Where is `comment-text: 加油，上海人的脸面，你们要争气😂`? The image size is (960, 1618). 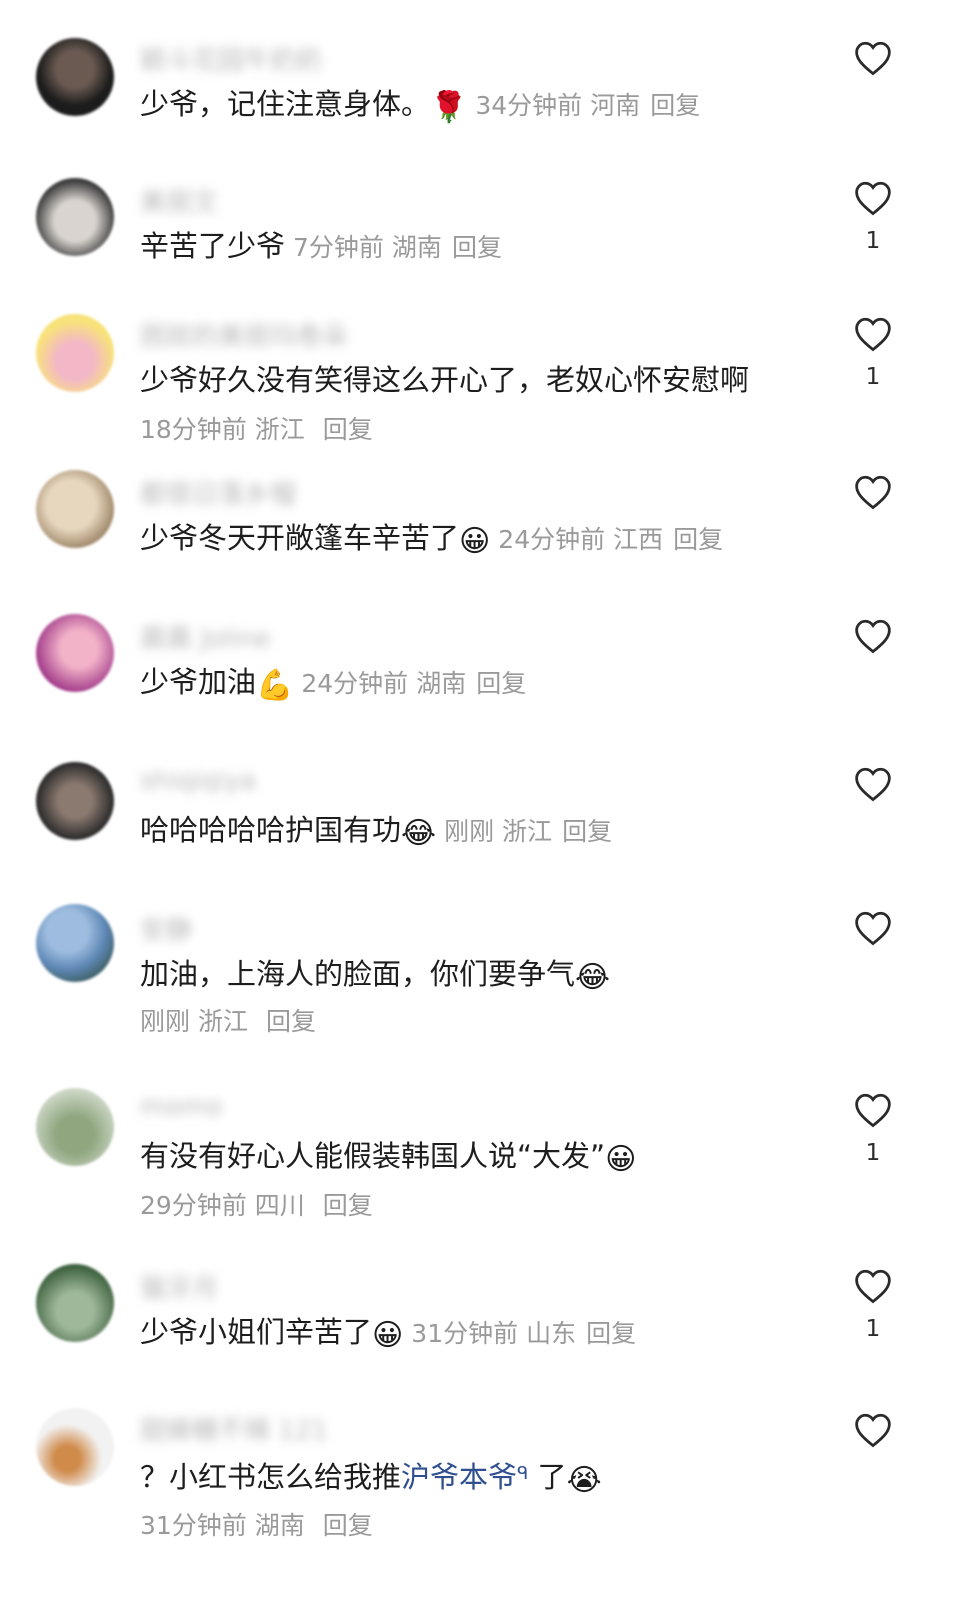
comment-text: 加油，上海人的脸面，你们要争气😂 is located at coordinates (375, 976).